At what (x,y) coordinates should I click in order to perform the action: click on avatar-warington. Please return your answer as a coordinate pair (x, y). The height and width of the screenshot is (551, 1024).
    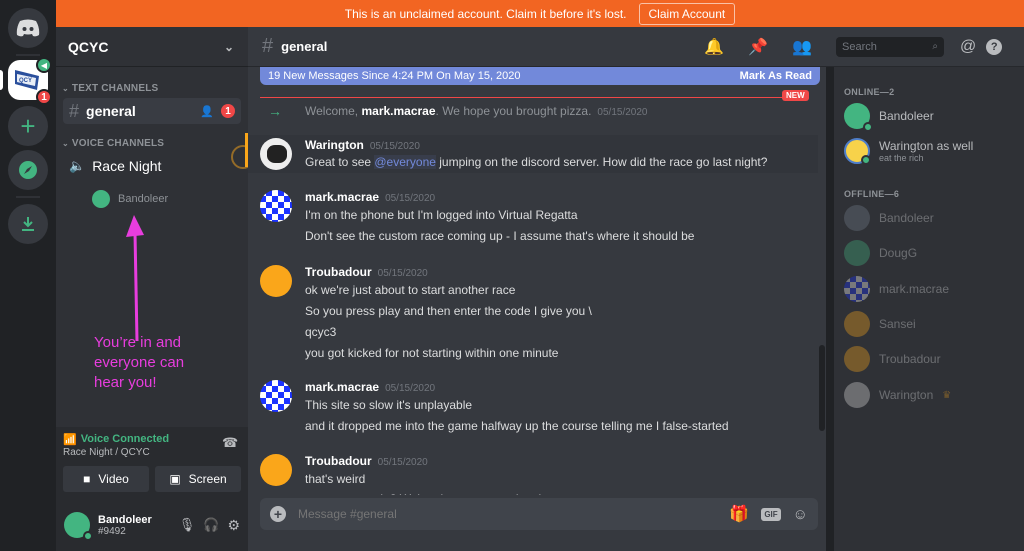
    Looking at the image, I should click on (276, 154).